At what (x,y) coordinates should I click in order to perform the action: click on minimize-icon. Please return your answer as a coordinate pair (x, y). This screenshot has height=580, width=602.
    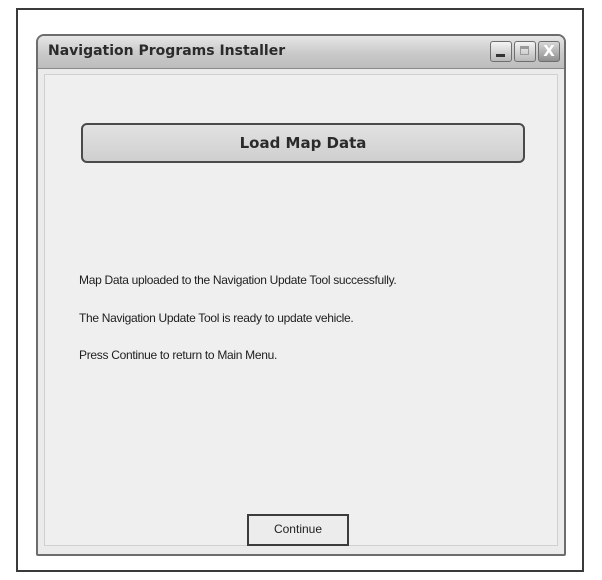
    Looking at the image, I should click on (501, 51).